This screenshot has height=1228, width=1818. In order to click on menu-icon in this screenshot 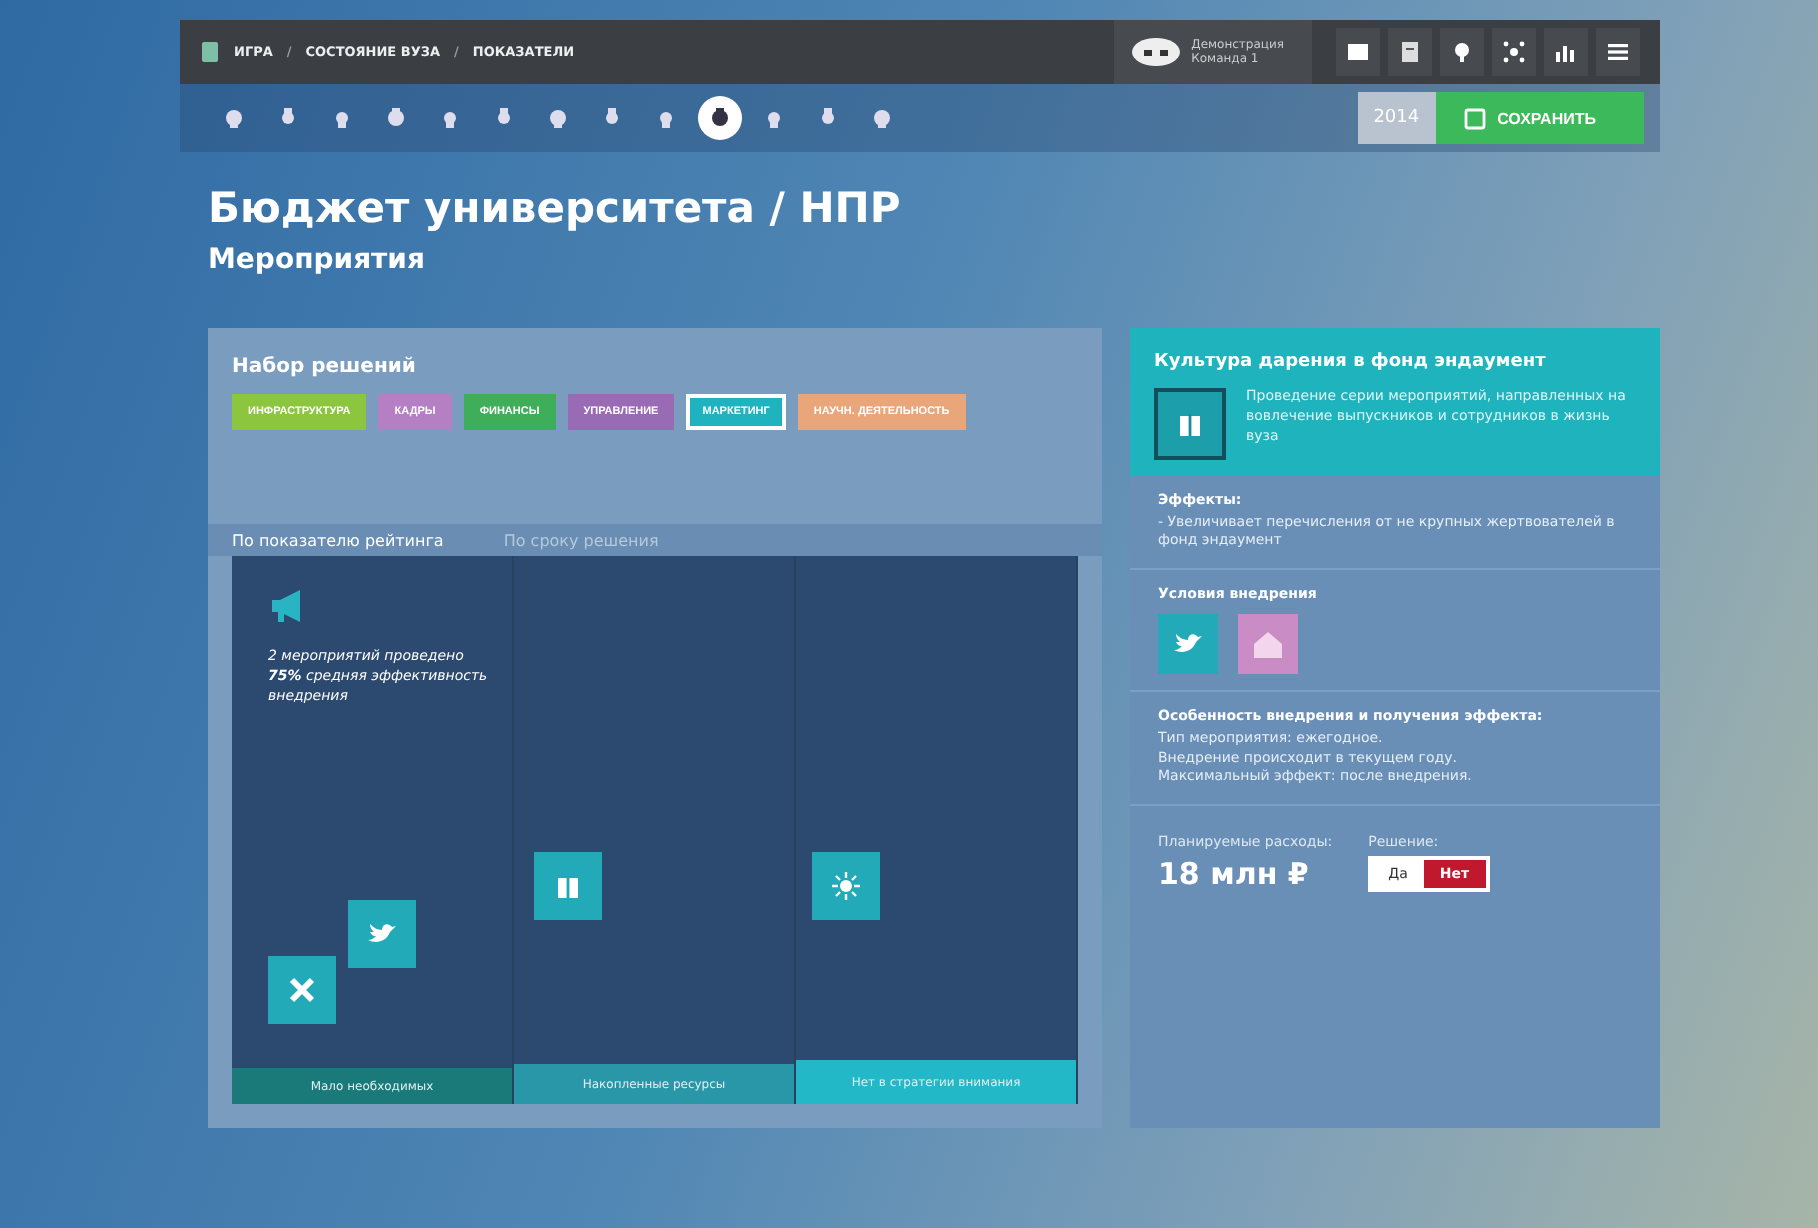, I will do `click(1618, 52)`.